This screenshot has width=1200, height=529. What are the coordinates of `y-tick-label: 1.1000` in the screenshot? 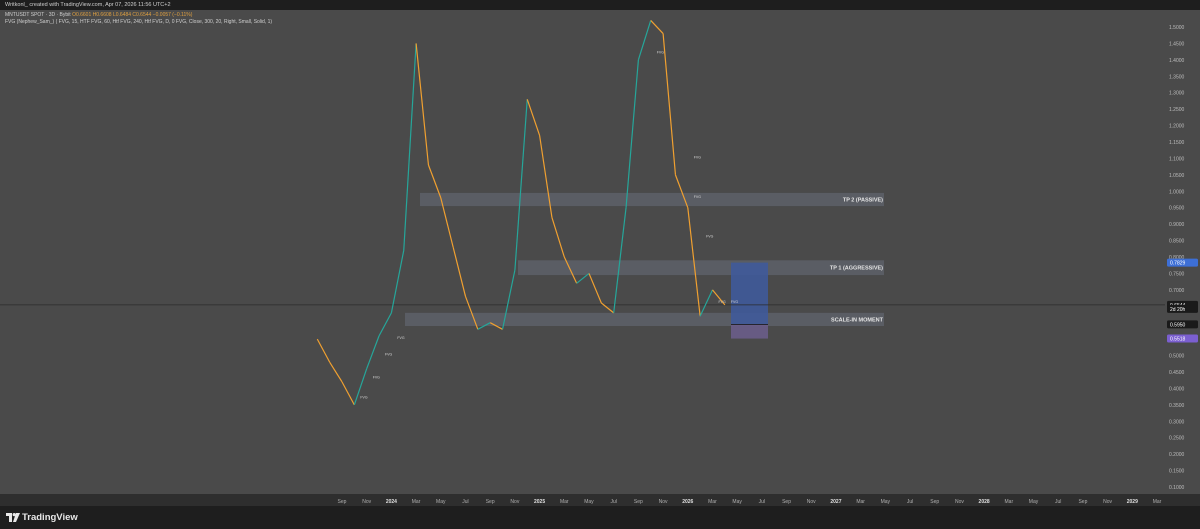 It's located at (1177, 159).